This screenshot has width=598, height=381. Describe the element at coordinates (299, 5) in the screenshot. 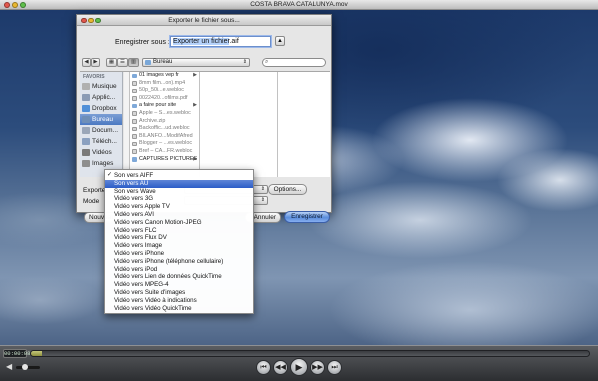

I see `player-titlebar: COSTA BRAVA CATALUNYA.mov` at that location.